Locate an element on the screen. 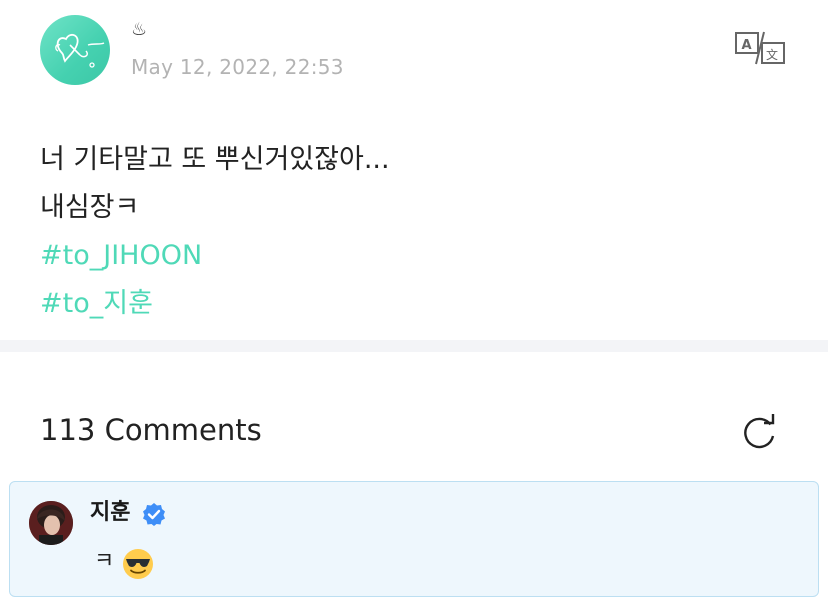 This screenshot has width=828, height=610. svg-text: 文 is located at coordinates (772, 54).